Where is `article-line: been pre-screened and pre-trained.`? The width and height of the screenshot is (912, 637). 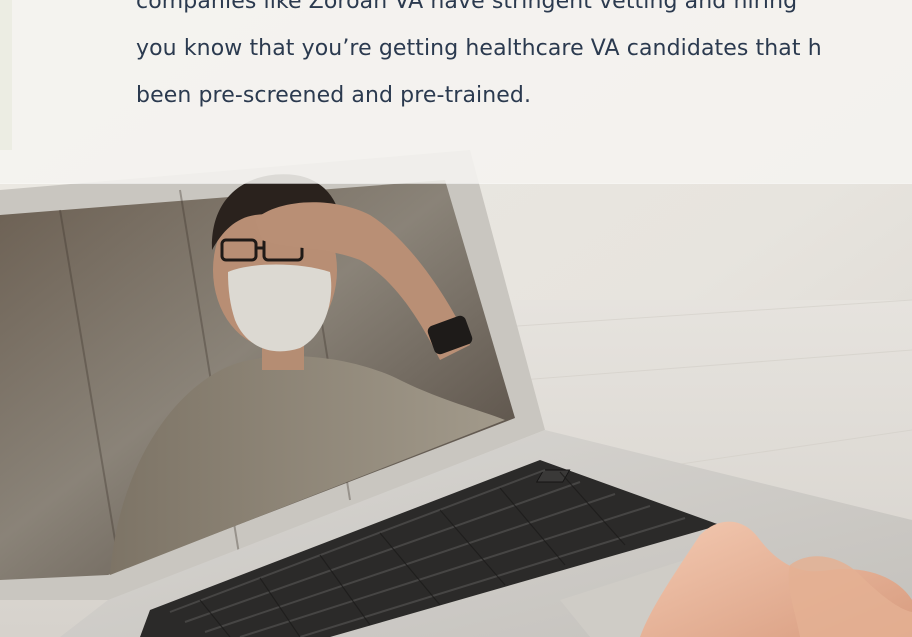
article-line: been pre-screened and pre-trained. is located at coordinates (334, 95).